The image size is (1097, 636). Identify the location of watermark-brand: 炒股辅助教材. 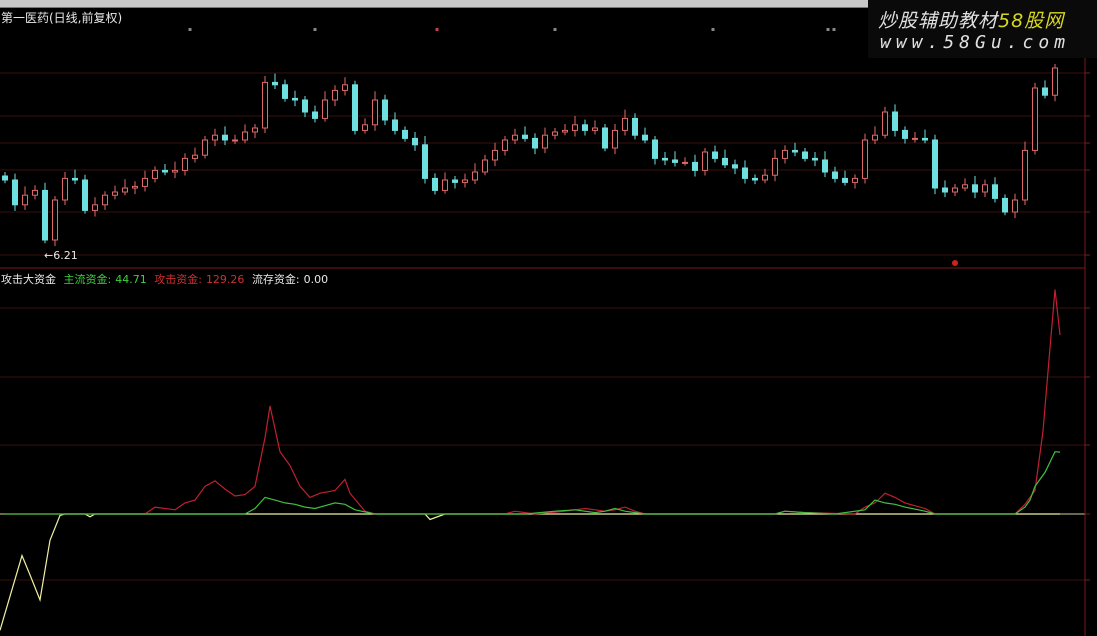
(938, 21).